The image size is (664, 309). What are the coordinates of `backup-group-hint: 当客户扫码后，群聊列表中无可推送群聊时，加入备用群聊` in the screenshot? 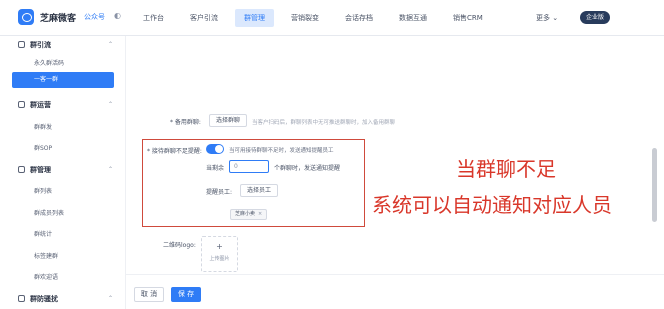 It's located at (324, 123).